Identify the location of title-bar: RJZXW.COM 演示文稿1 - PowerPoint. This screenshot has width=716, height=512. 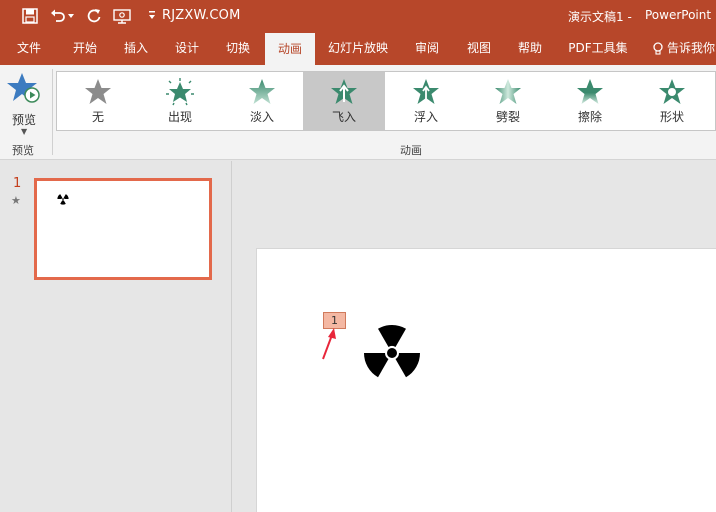
(358, 16).